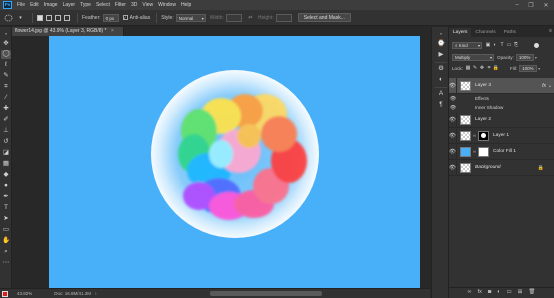 The width and height of the screenshot is (554, 298). Describe the element at coordinates (502, 46) in the screenshot. I see `type-filter-icon: T` at that location.